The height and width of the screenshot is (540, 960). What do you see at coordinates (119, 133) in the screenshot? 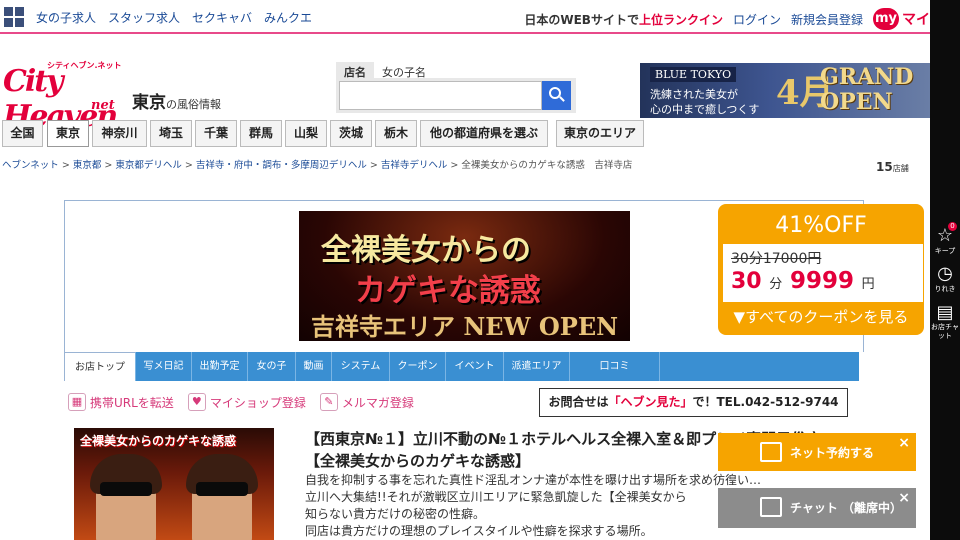
I see `pref-tab-kanagawa: 神奈川` at bounding box center [119, 133].